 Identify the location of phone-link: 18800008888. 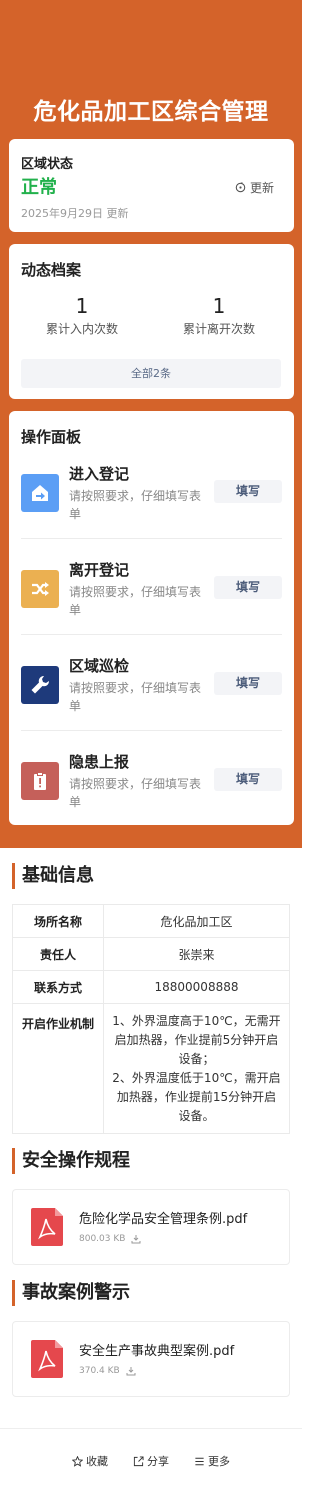
(196, 987).